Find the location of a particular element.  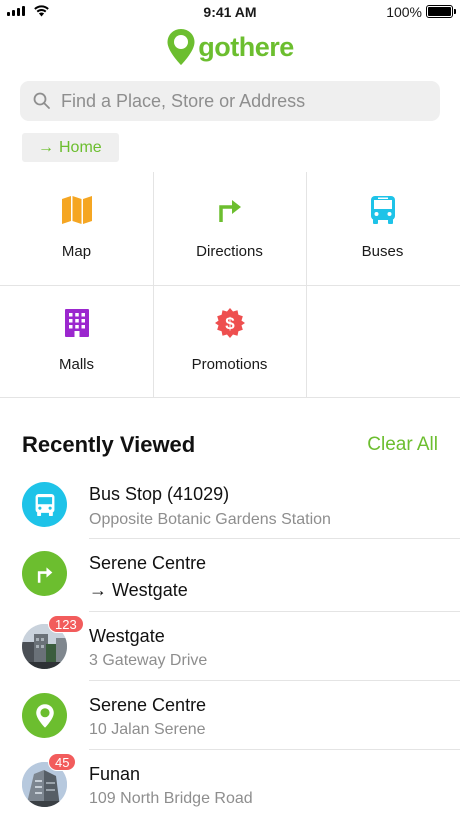

tile-label: Directions is located at coordinates (229, 251).